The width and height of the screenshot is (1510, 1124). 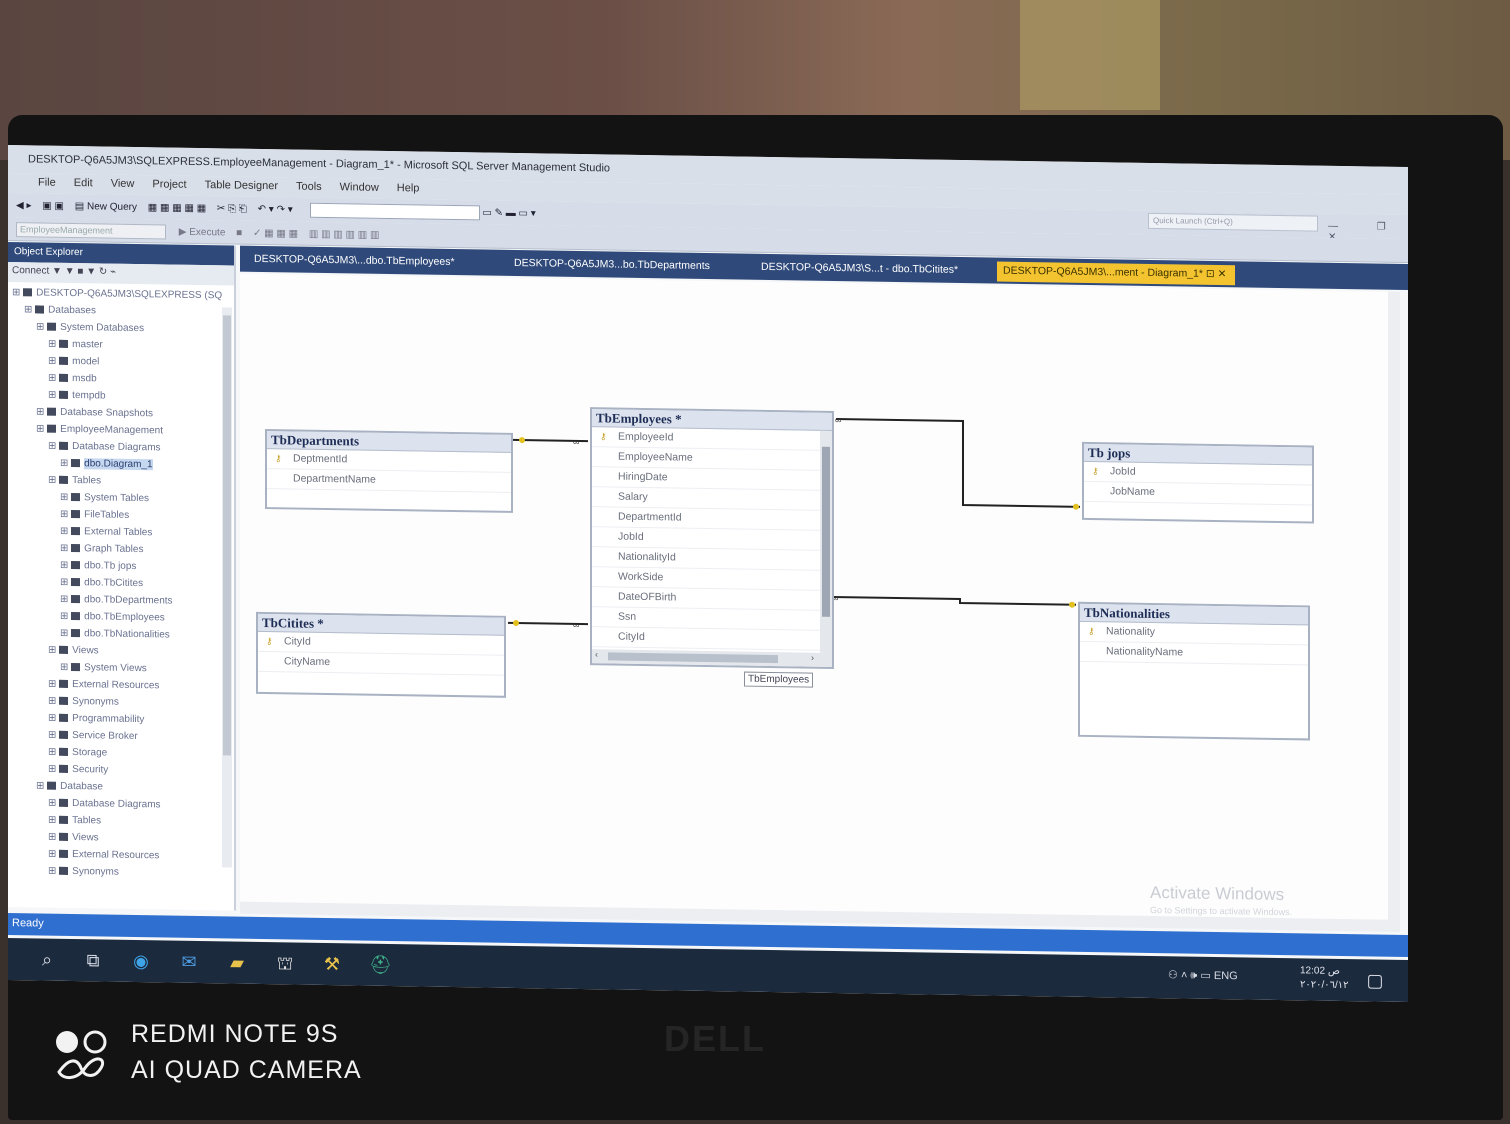 I want to click on people-icon: ⚇, so click(x=1173, y=975).